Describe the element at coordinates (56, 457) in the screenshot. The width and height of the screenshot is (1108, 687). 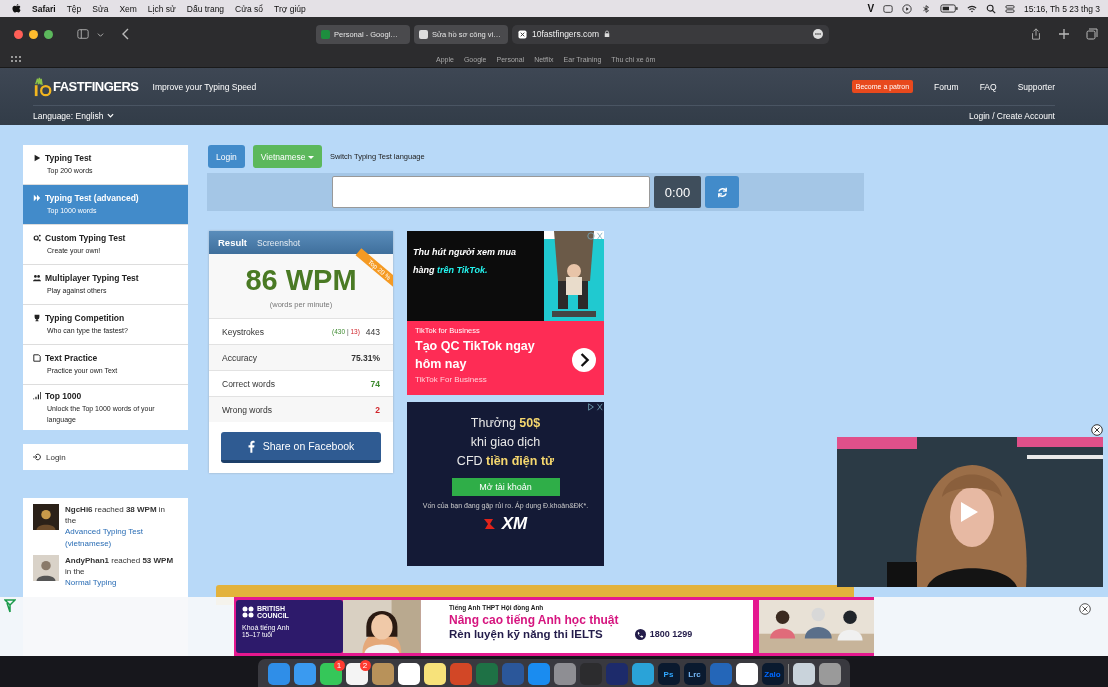
I see `login-label: Login` at that location.